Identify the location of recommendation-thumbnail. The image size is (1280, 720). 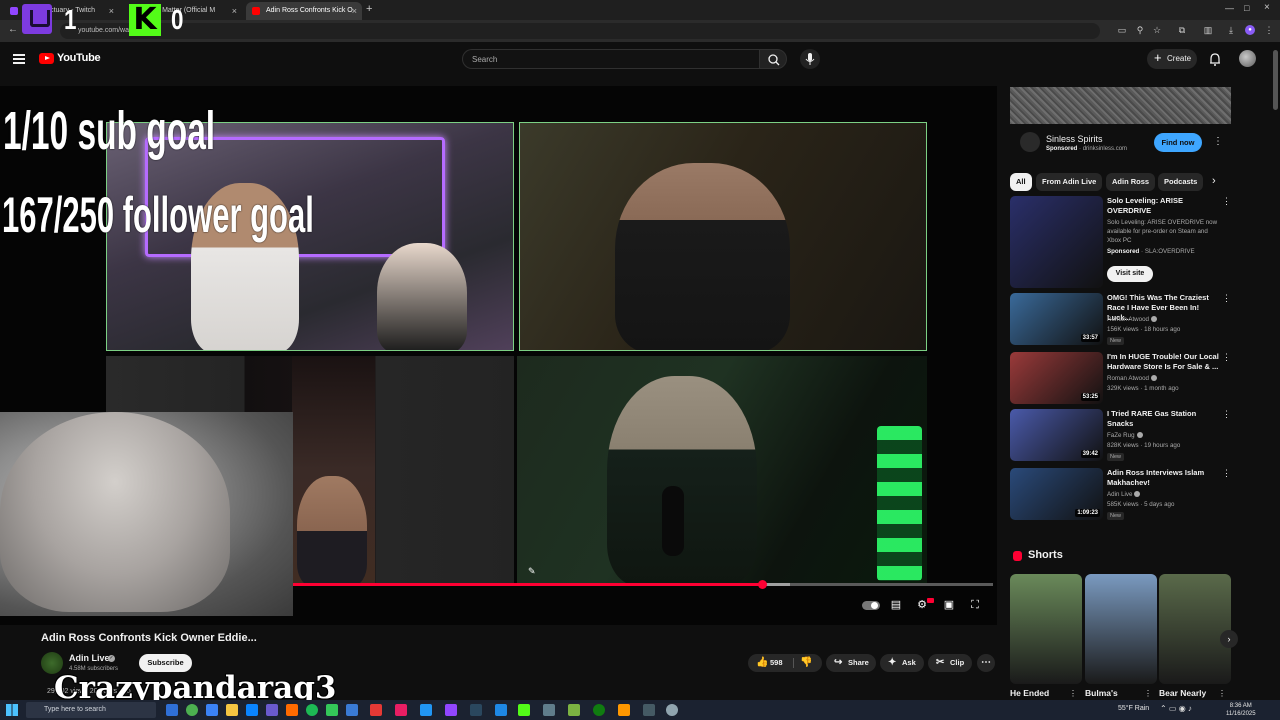
(1056, 242).